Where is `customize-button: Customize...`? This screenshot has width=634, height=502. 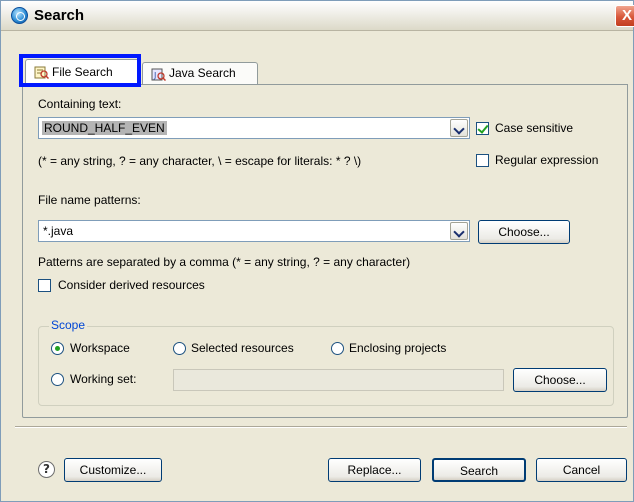
customize-button: Customize... is located at coordinates (113, 470).